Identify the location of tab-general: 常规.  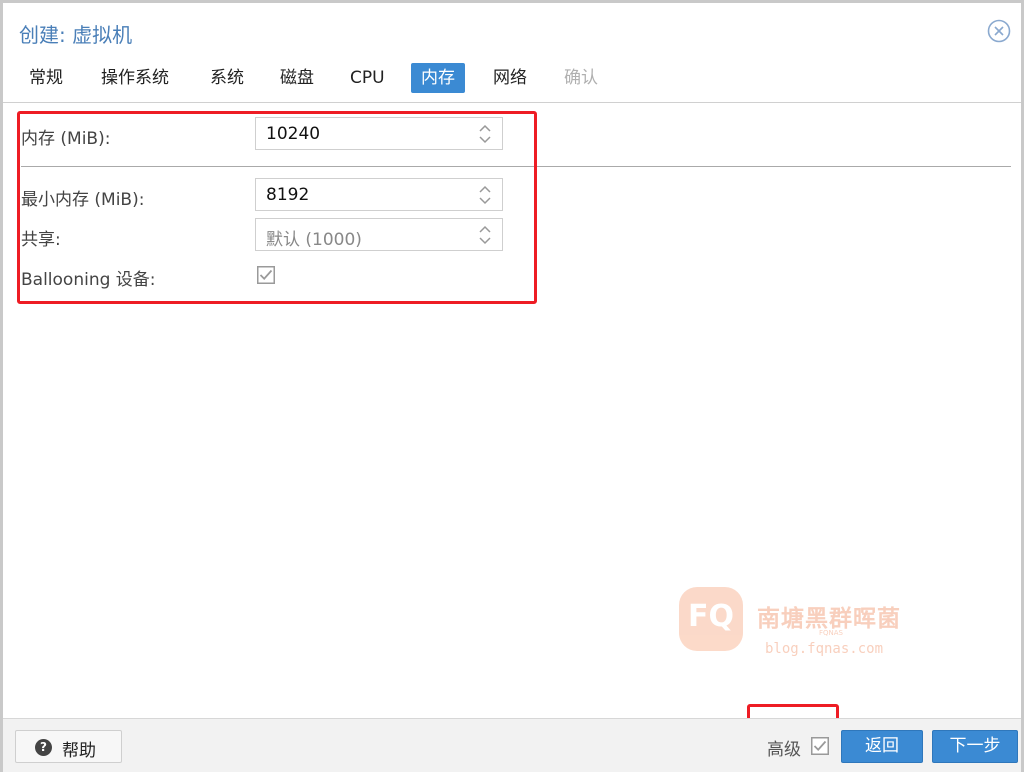
(46, 78).